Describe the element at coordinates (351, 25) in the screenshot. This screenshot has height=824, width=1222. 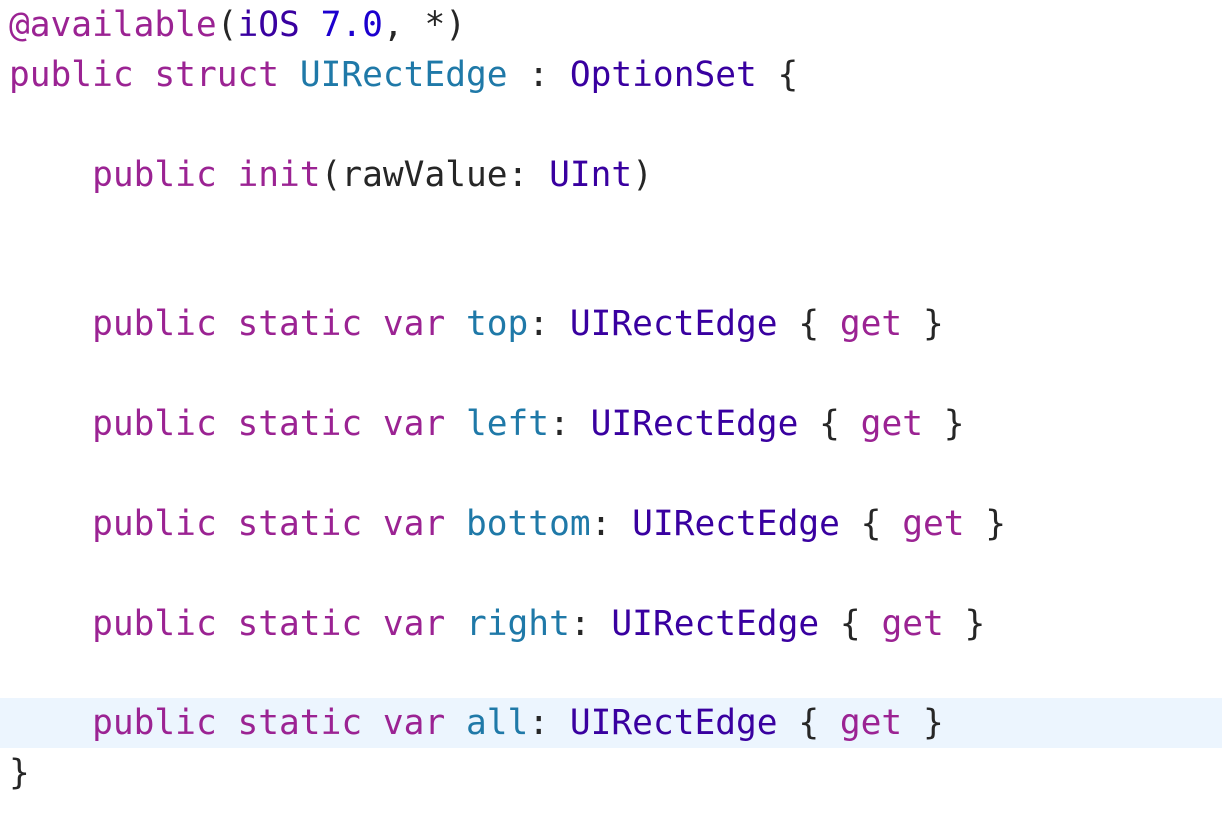
I see `platform-version: 7.0` at that location.